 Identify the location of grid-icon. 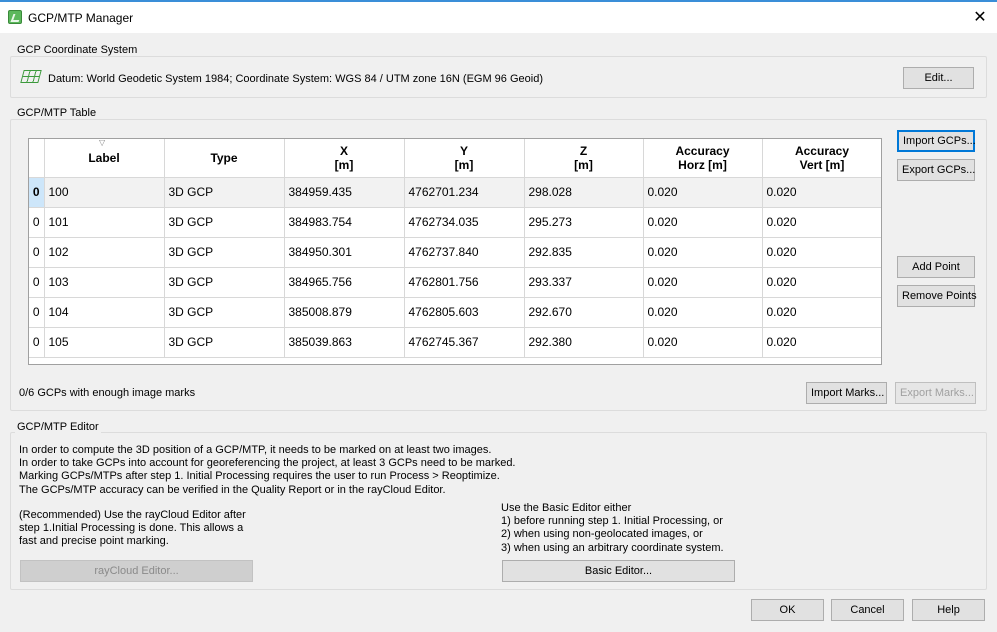
(31, 76).